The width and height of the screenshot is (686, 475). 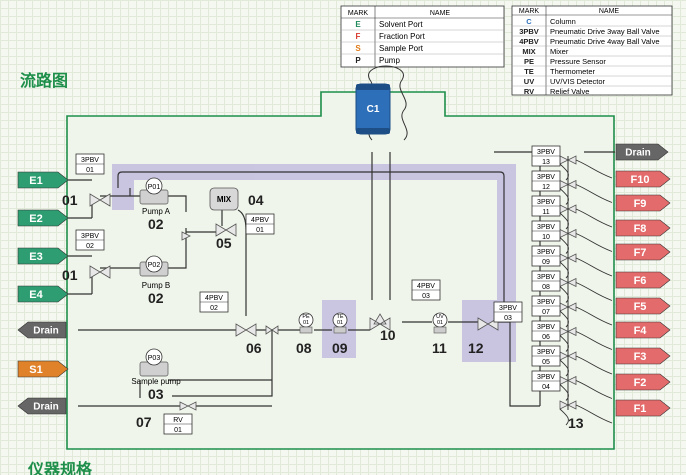 What do you see at coordinates (546, 362) in the screenshot?
I see `valve-tag-id: 05` at bounding box center [546, 362].